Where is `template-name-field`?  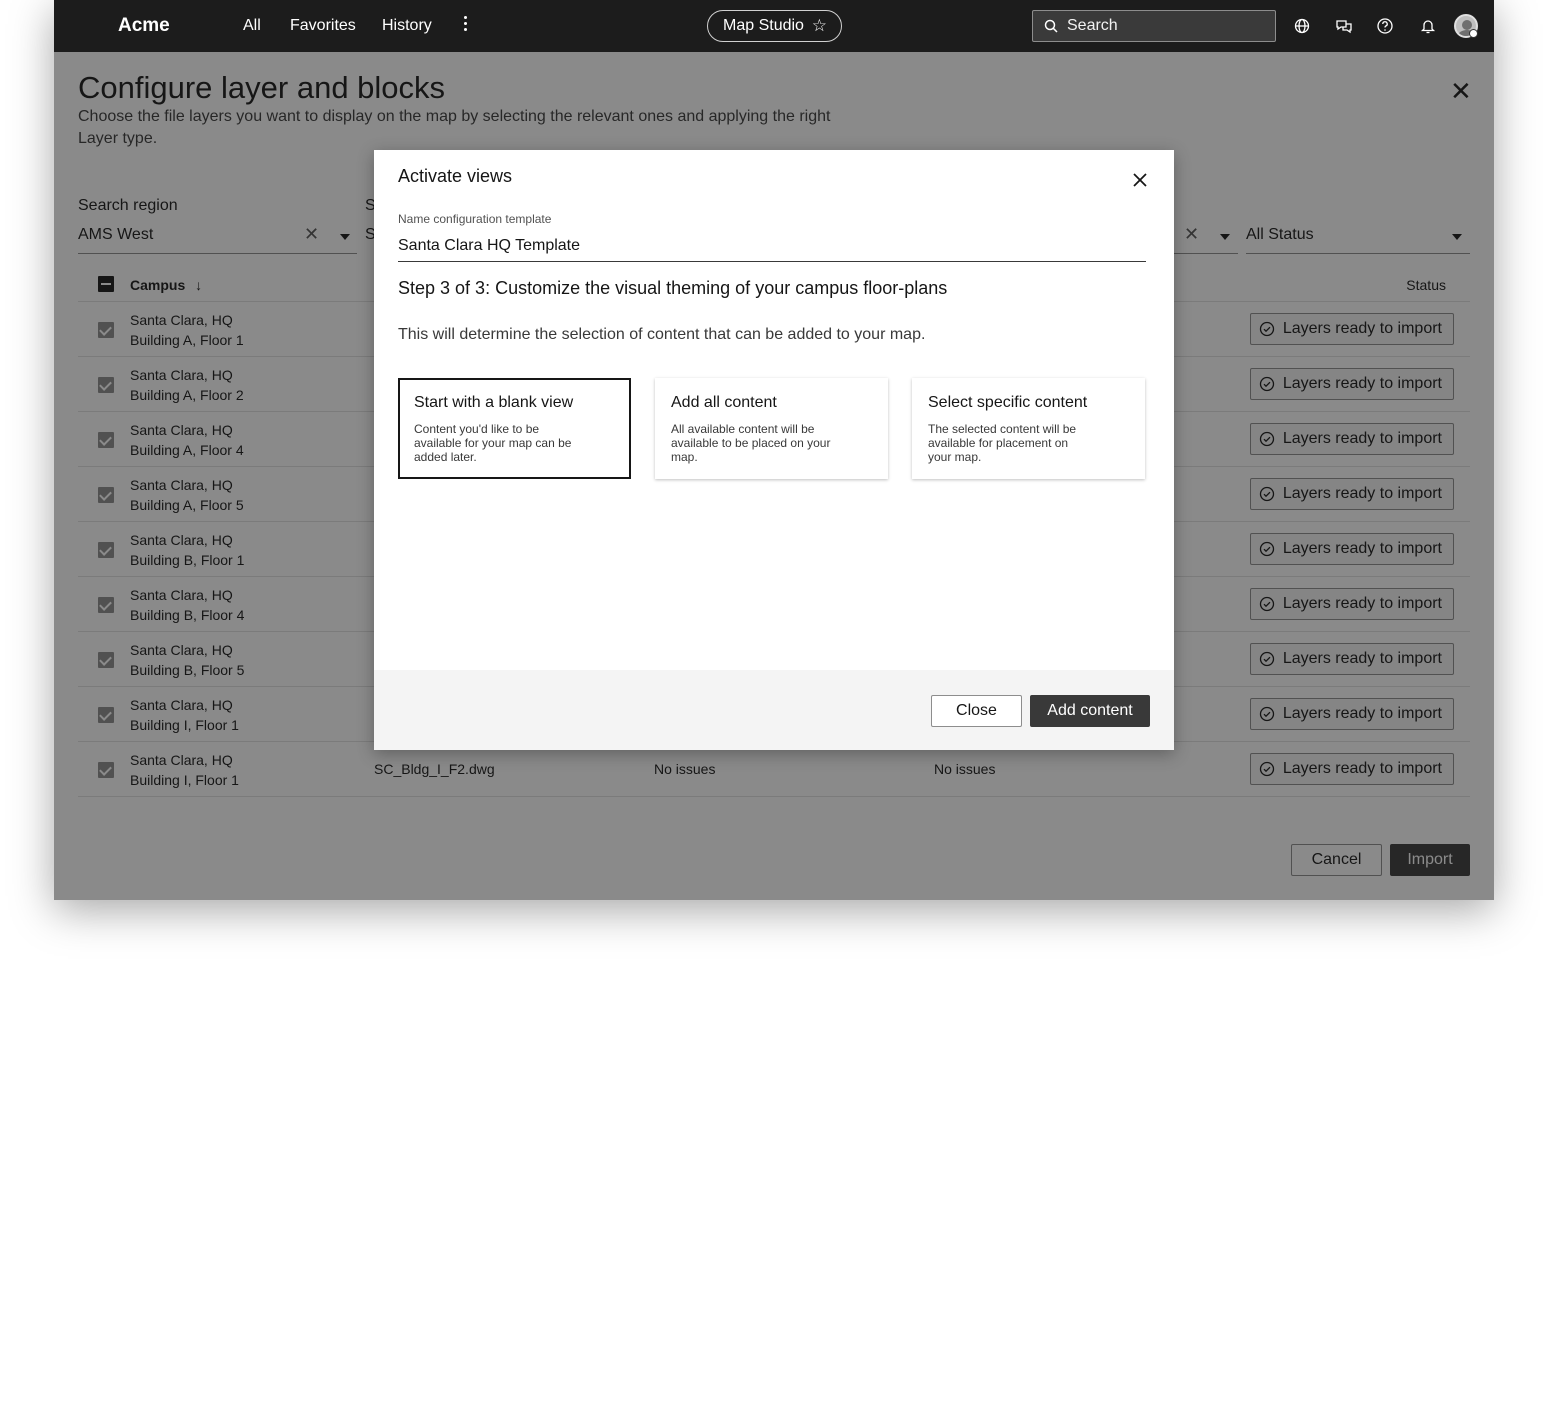
template-name-field is located at coordinates (772, 247).